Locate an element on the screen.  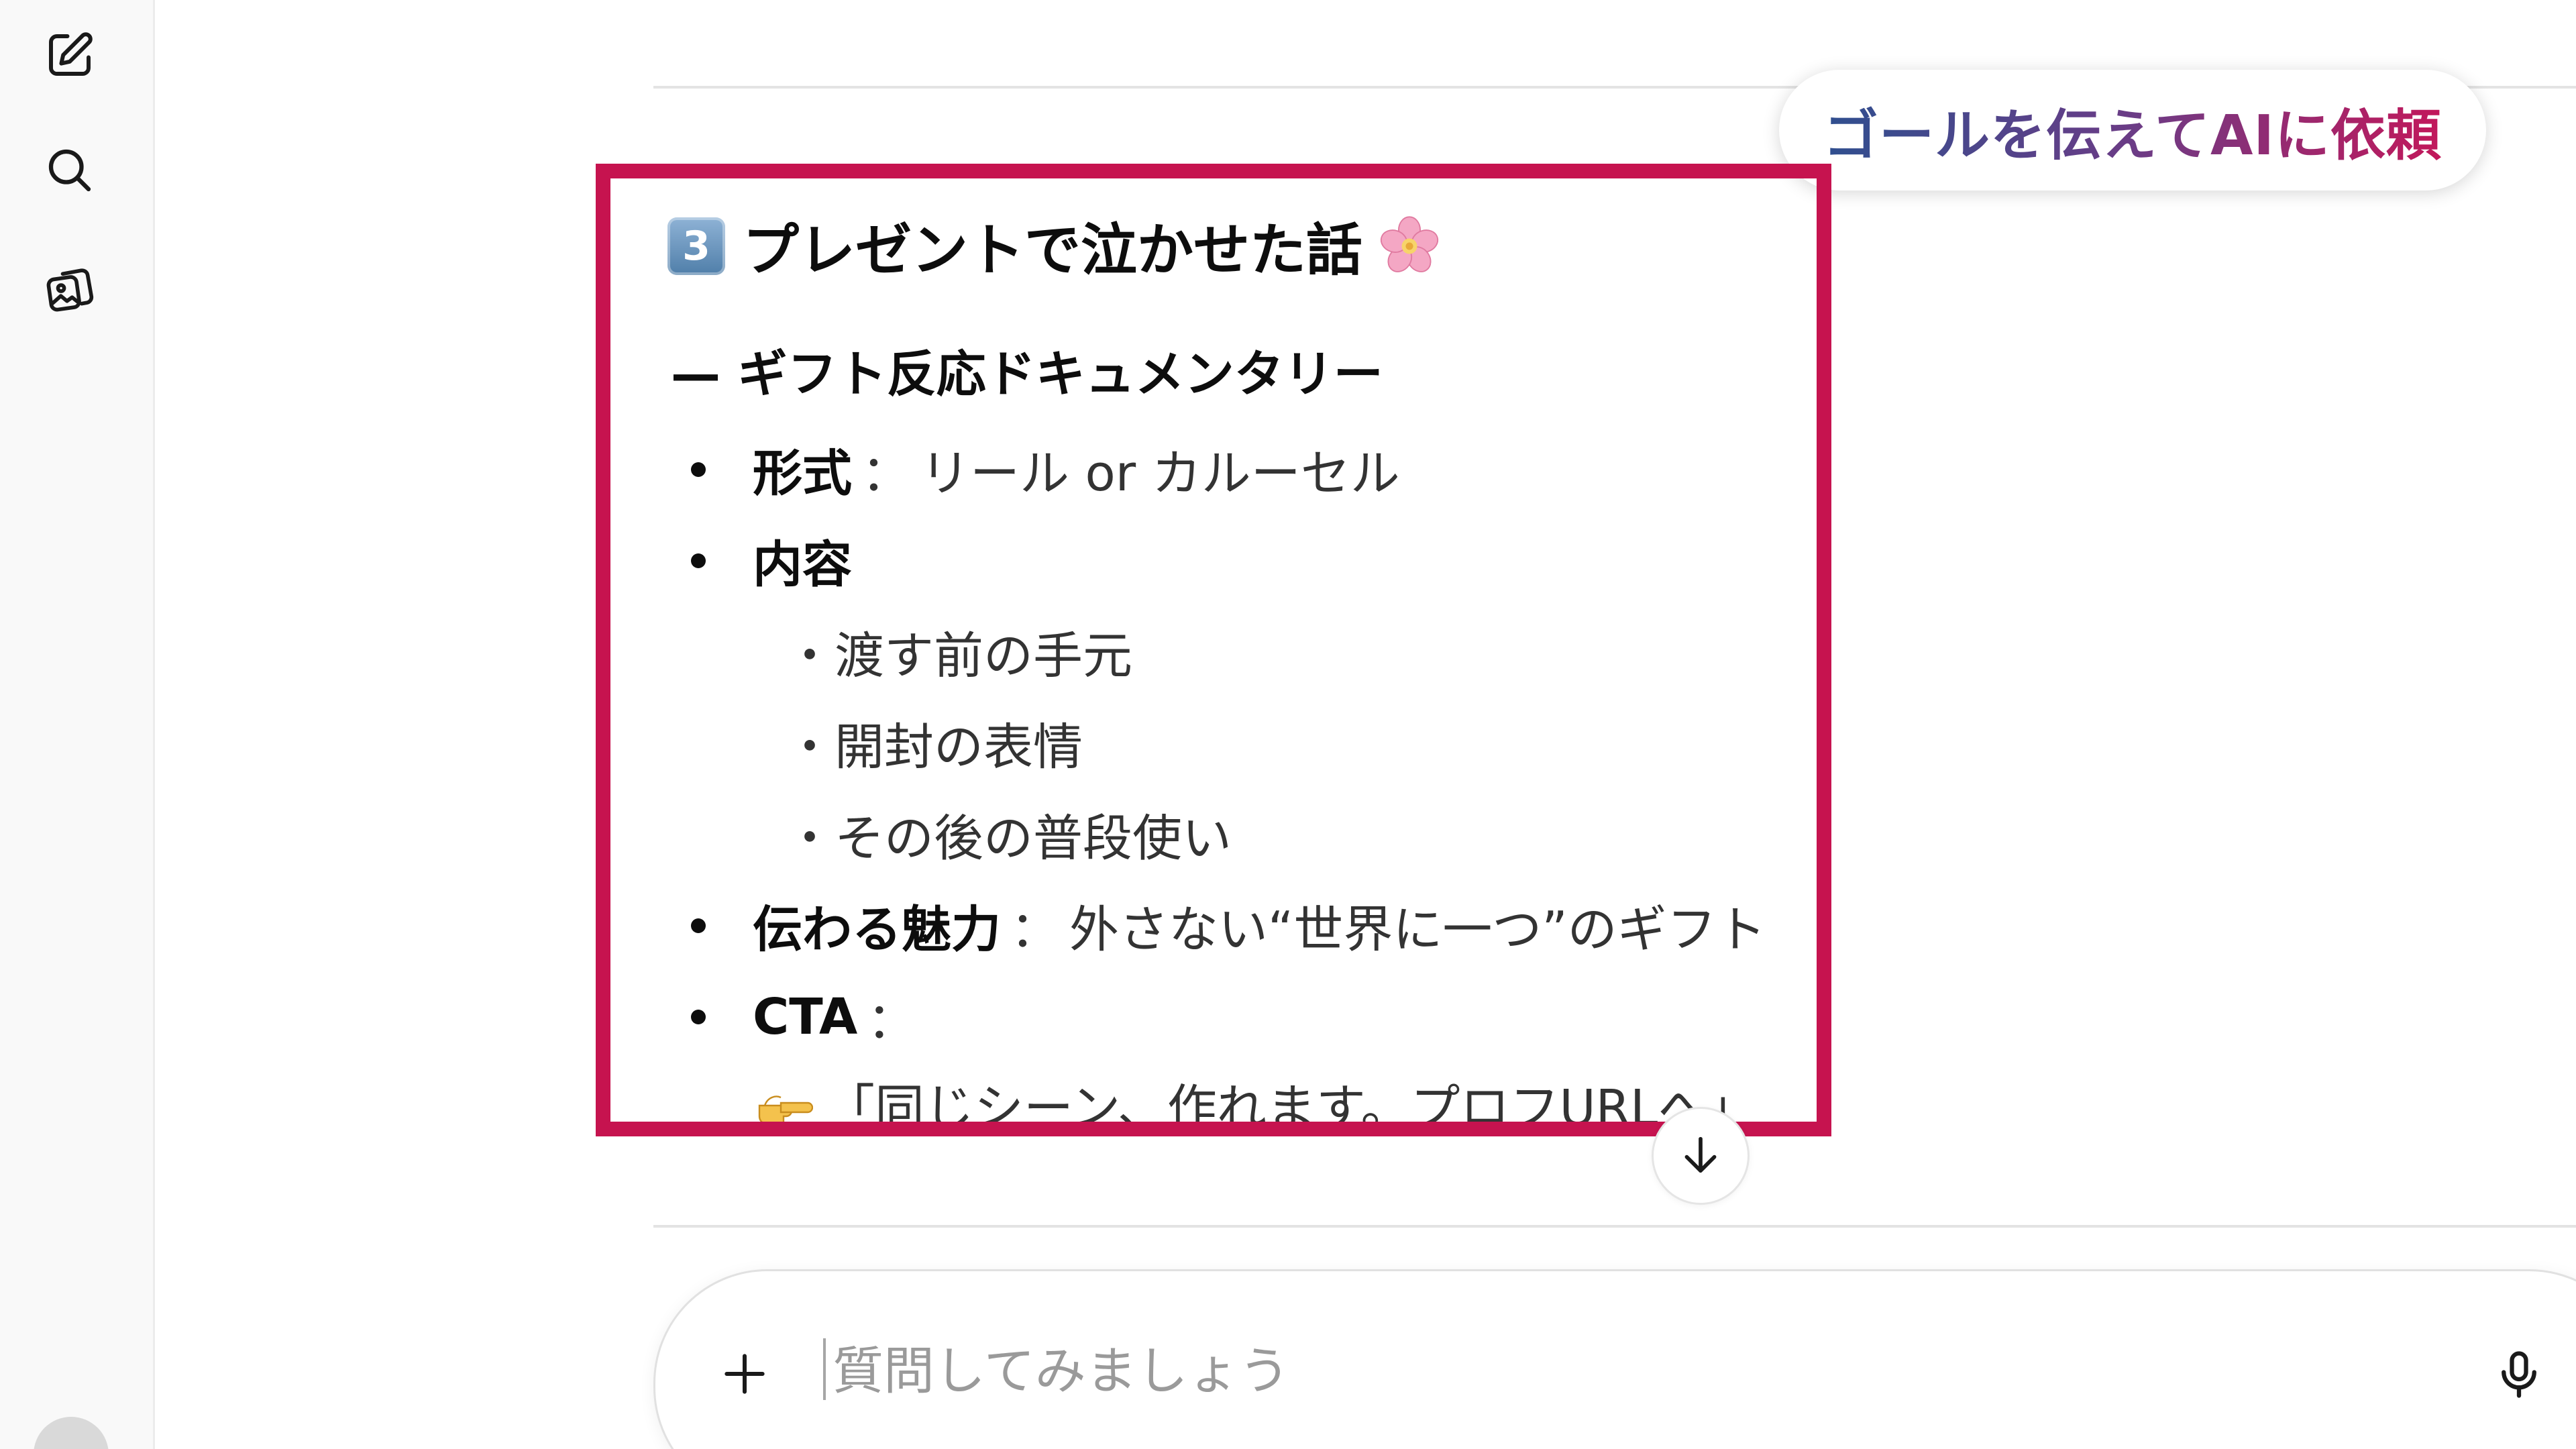
plus-icon is located at coordinates (744, 1374).